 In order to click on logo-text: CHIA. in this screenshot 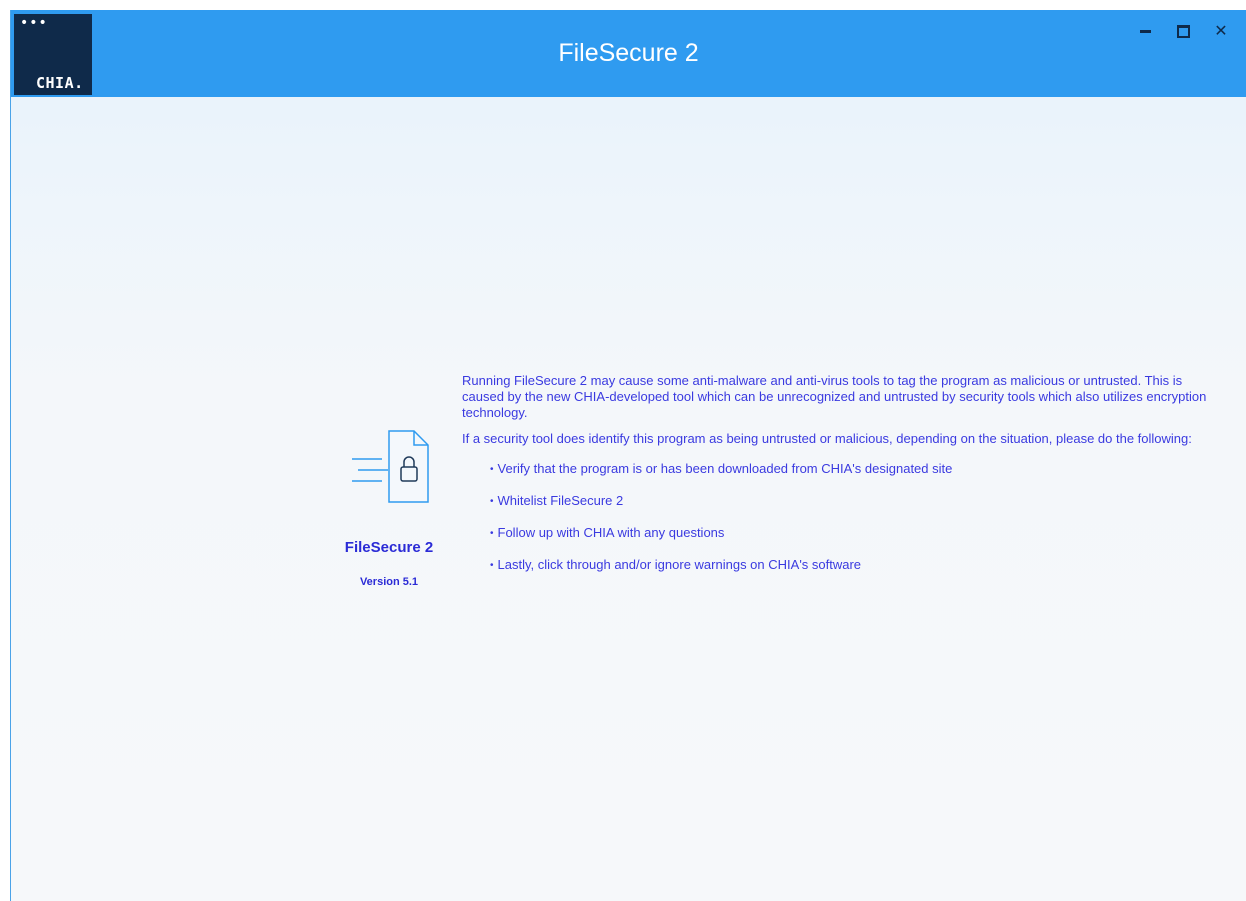, I will do `click(60, 83)`.